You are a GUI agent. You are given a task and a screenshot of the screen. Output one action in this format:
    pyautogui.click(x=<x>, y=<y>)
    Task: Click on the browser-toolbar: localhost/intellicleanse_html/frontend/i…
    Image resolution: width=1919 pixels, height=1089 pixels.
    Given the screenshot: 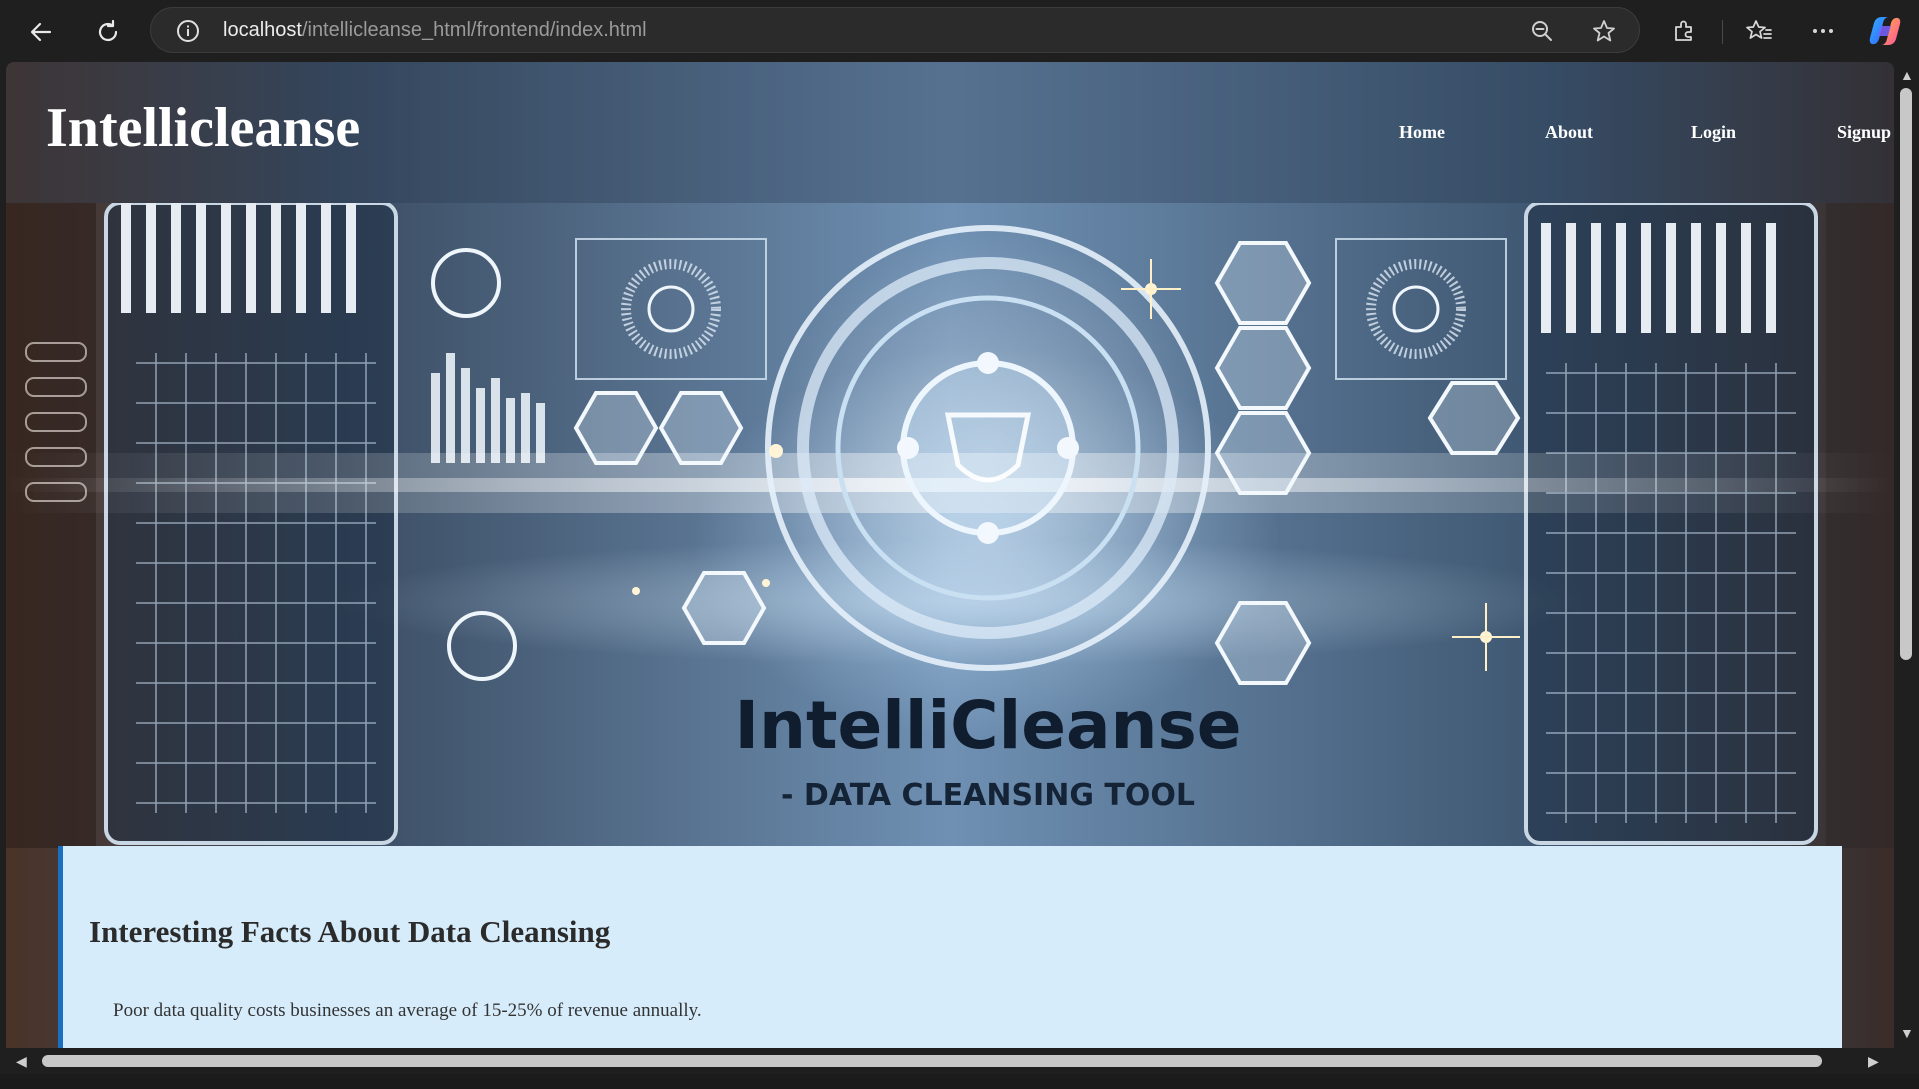 What is the action you would take?
    pyautogui.click(x=959, y=31)
    